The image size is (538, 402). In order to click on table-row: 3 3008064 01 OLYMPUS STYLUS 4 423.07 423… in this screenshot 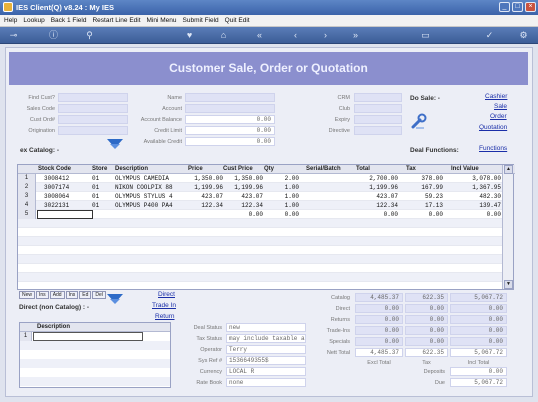, I will do `click(260, 196)`.